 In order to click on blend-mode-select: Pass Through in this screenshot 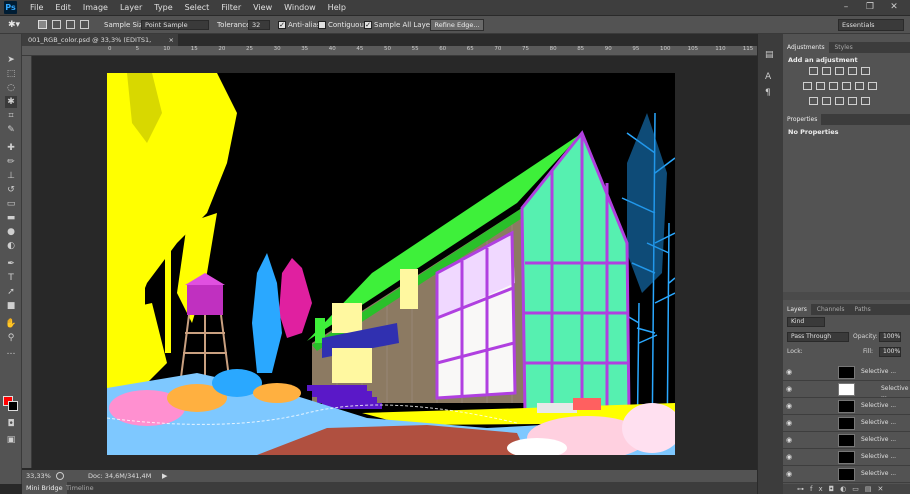, I will do `click(818, 337)`.